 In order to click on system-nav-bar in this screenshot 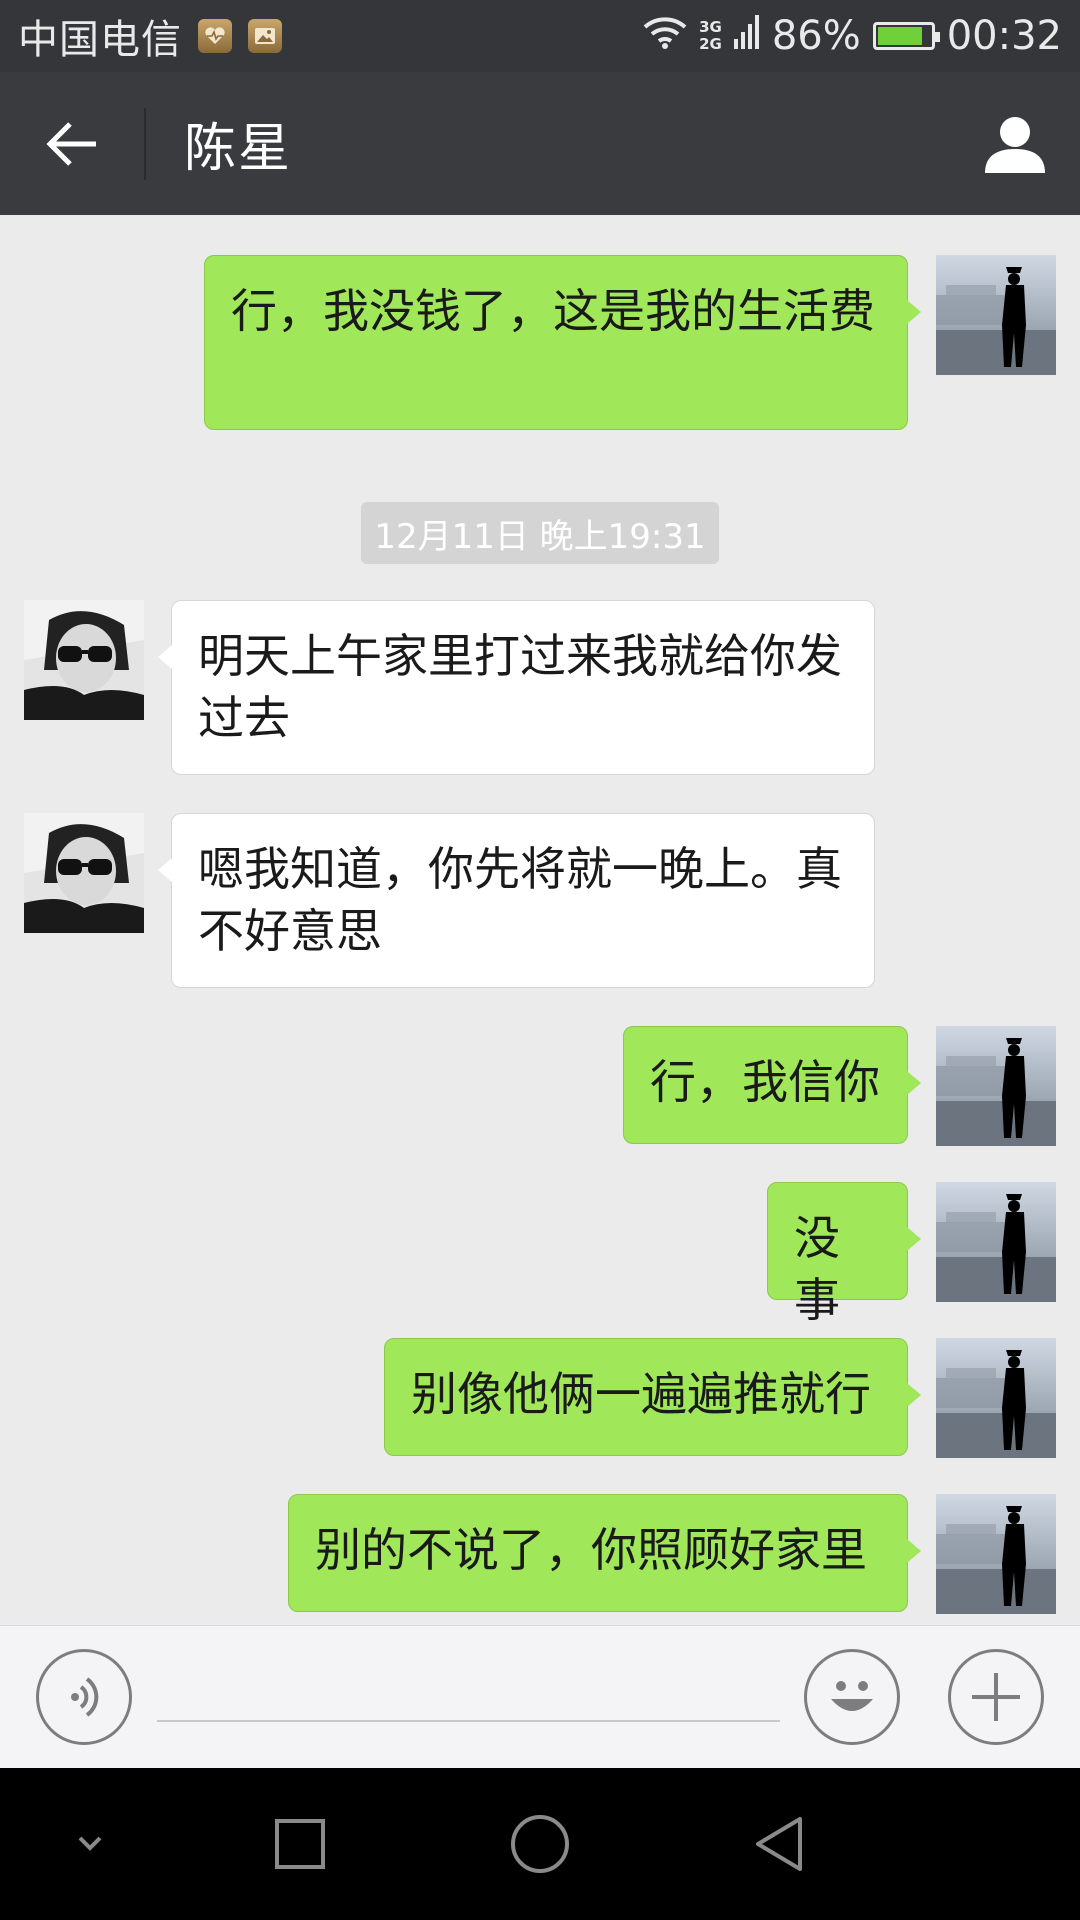, I will do `click(540, 1844)`.